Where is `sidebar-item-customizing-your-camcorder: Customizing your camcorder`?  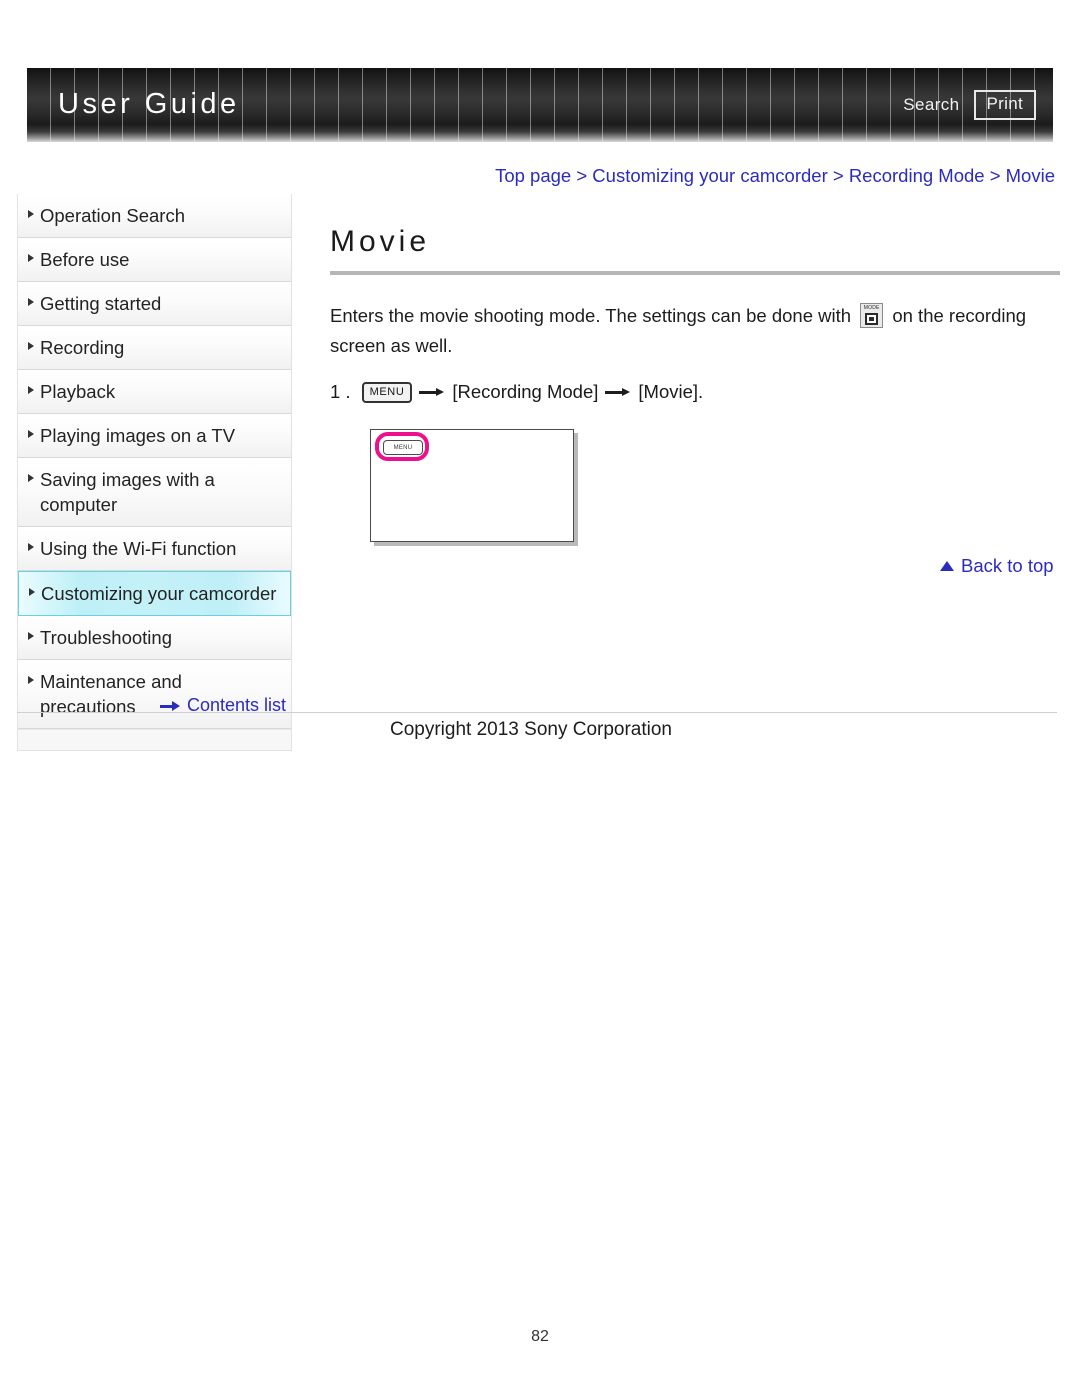 sidebar-item-customizing-your-camcorder: Customizing your camcorder is located at coordinates (154, 593).